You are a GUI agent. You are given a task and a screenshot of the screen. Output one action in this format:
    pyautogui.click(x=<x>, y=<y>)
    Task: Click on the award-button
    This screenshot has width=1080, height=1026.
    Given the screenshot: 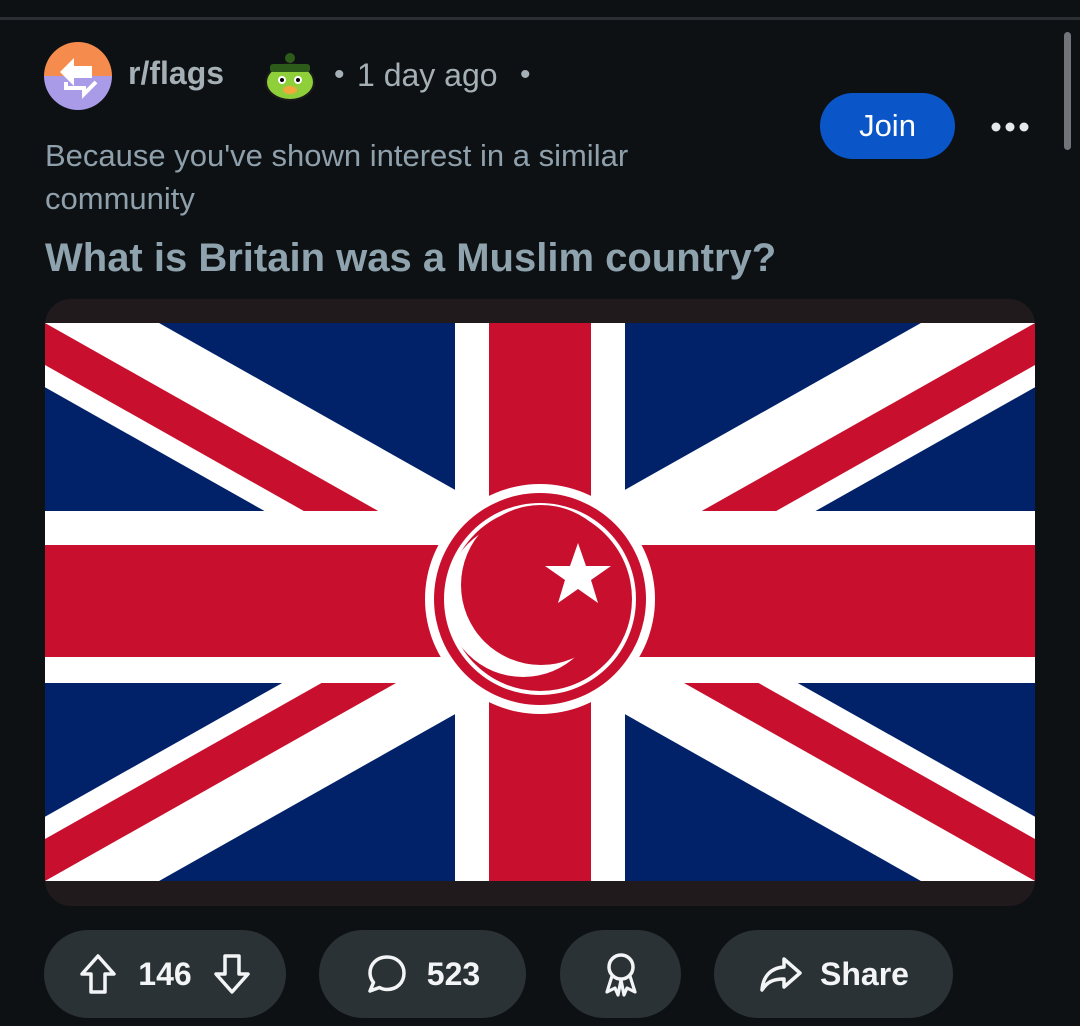 What is the action you would take?
    pyautogui.click(x=620, y=974)
    